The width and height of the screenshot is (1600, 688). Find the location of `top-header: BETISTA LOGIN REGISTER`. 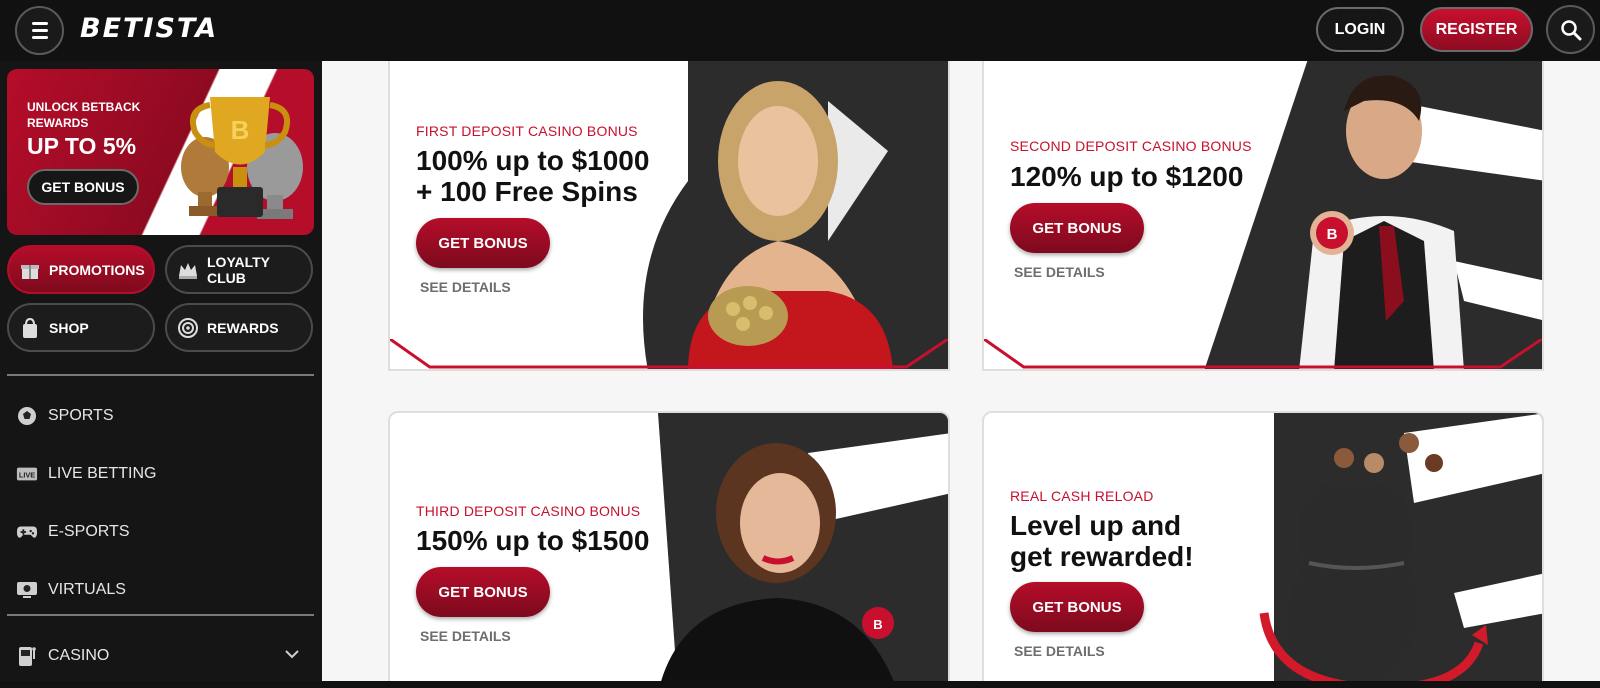

top-header: BETISTA LOGIN REGISTER is located at coordinates (800, 30).